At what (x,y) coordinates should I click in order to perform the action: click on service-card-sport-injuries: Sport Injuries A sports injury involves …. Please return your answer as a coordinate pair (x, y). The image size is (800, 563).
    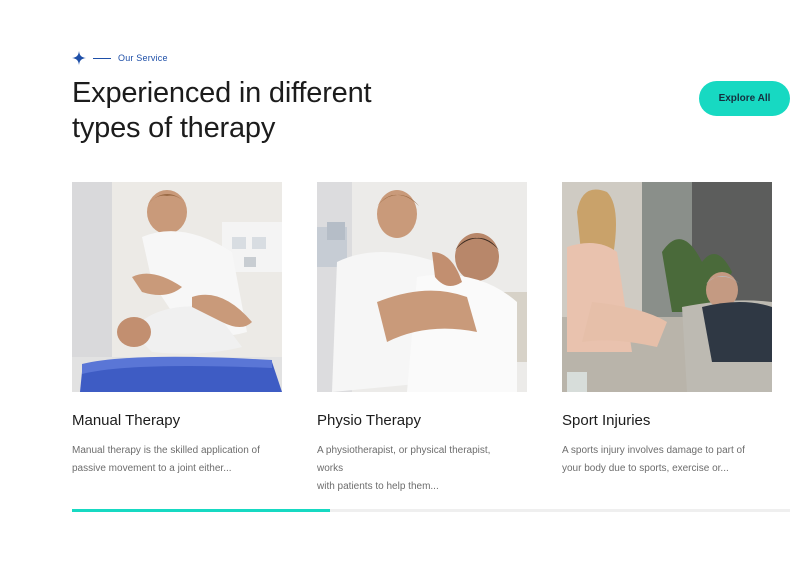
    Looking at the image, I should click on (667, 330).